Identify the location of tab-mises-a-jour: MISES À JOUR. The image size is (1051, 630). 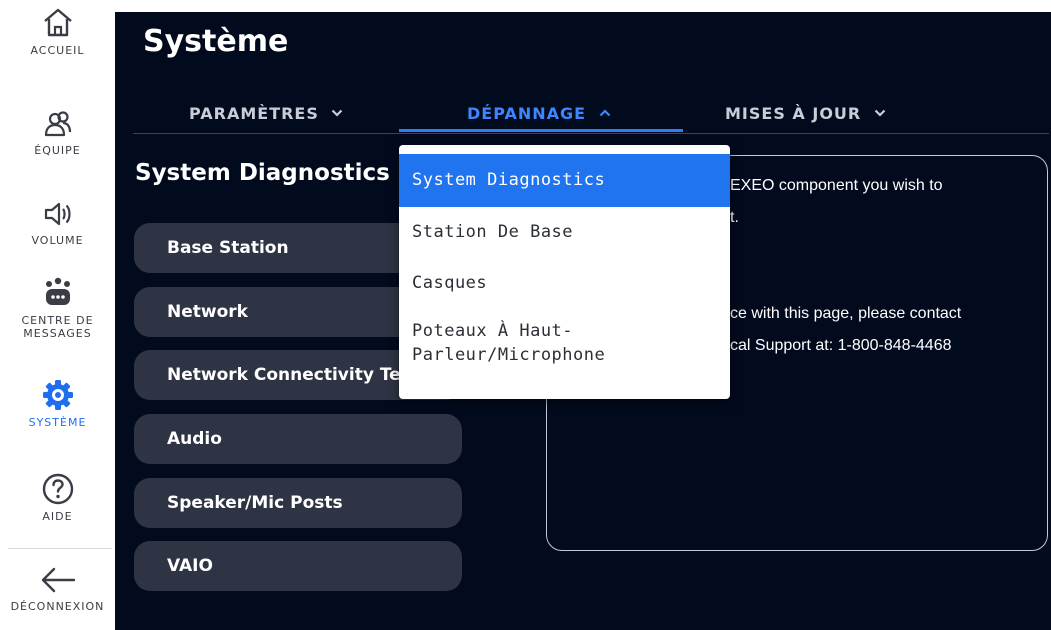
(805, 118).